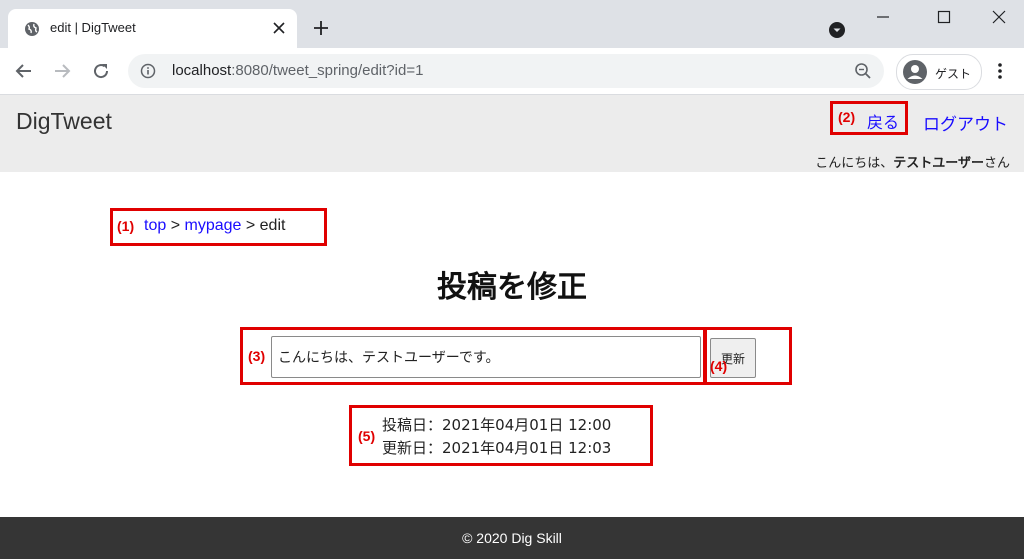 The height and width of the screenshot is (559, 1024). I want to click on annotation-label-5: (5), so click(367, 436).